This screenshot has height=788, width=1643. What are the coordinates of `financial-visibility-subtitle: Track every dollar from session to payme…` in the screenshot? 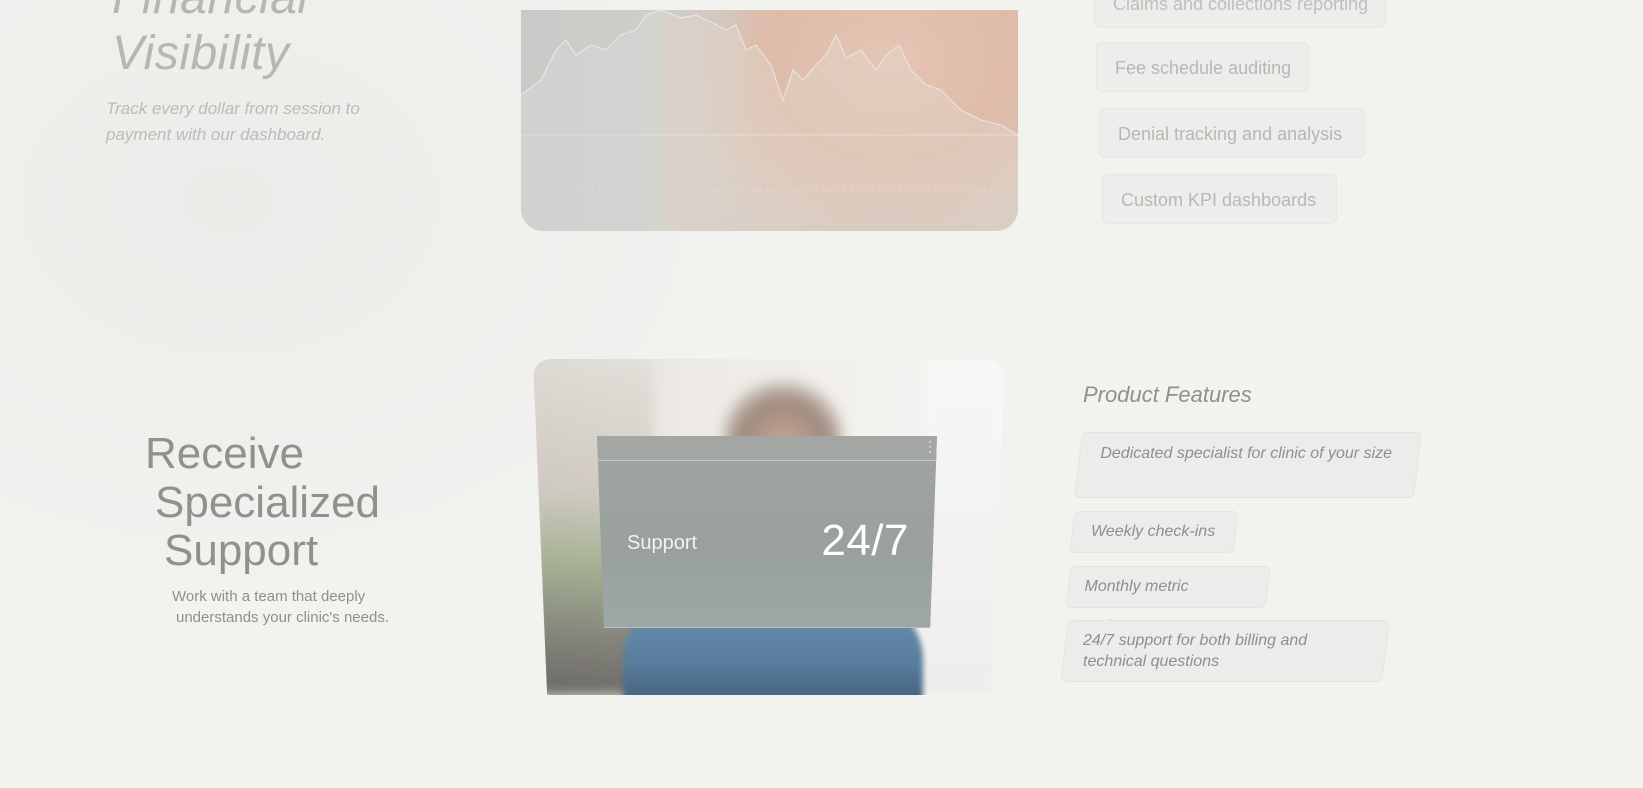 It's located at (233, 121).